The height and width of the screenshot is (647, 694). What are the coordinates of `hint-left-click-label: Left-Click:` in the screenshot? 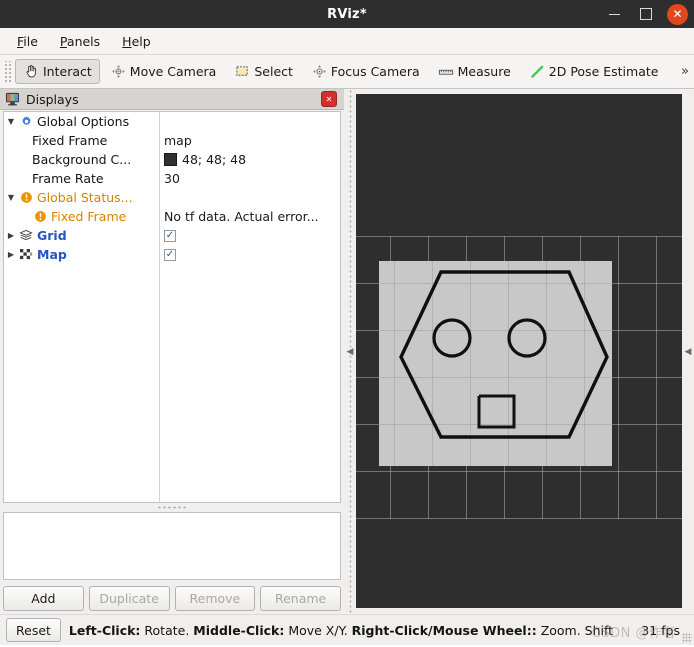 It's located at (104, 630).